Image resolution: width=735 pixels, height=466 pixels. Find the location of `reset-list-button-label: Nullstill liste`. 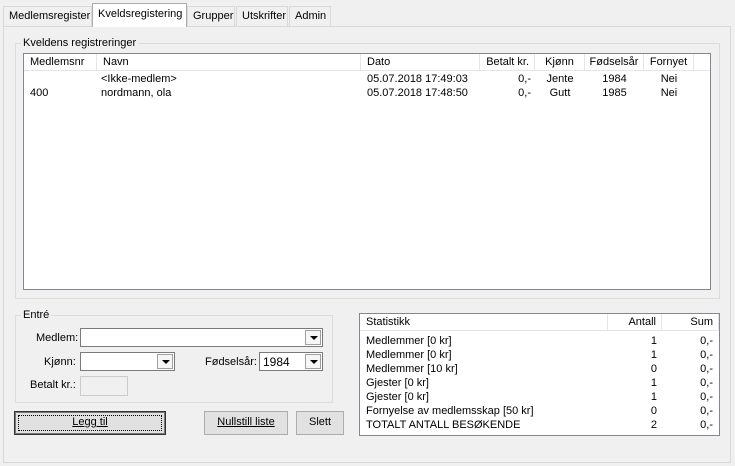

reset-list-button-label: Nullstill liste is located at coordinates (246, 422).